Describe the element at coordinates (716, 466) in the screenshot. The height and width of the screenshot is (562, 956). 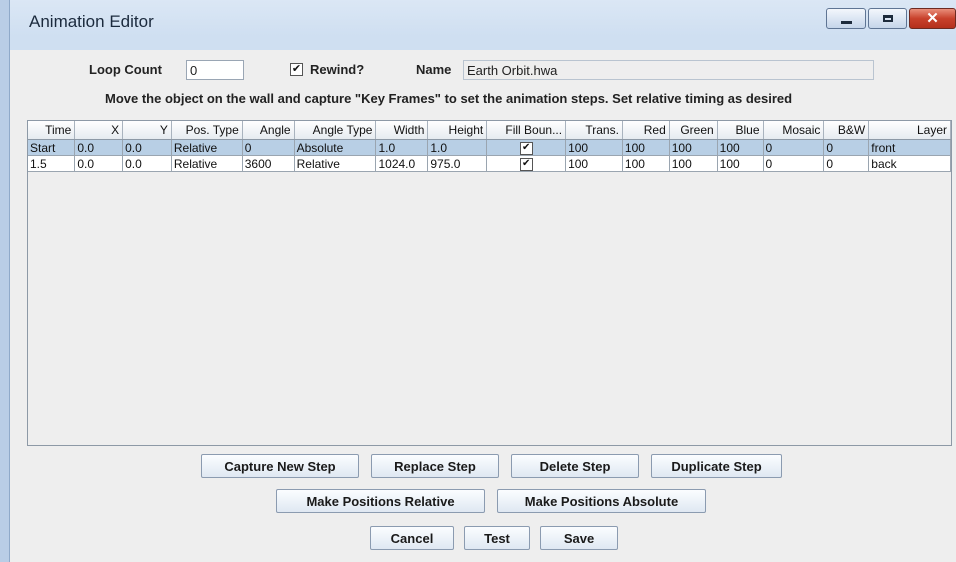
I see `duplicate-step-button: Duplicate Step` at that location.